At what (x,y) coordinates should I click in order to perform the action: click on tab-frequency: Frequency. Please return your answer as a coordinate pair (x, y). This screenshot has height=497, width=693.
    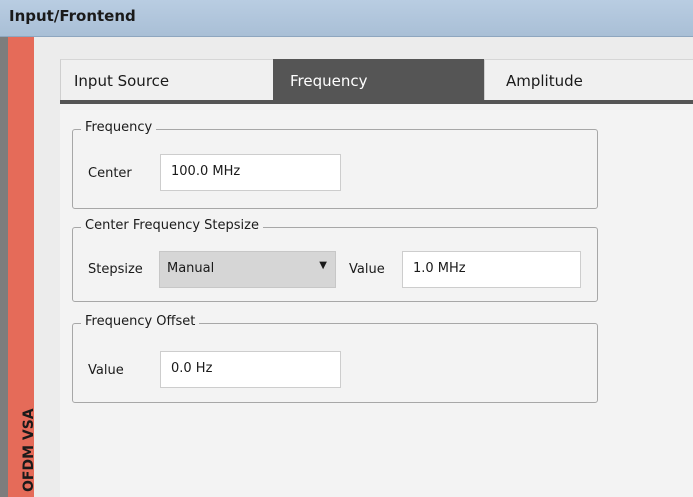
    Looking at the image, I should click on (378, 81).